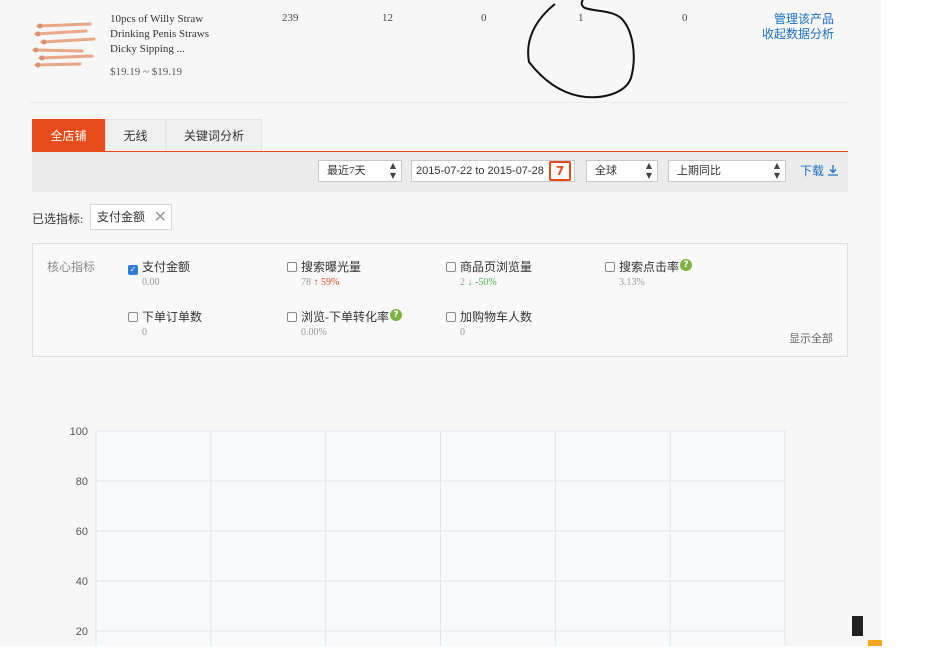  What do you see at coordinates (160, 217) in the screenshot?
I see `close-icon: ✕` at bounding box center [160, 217].